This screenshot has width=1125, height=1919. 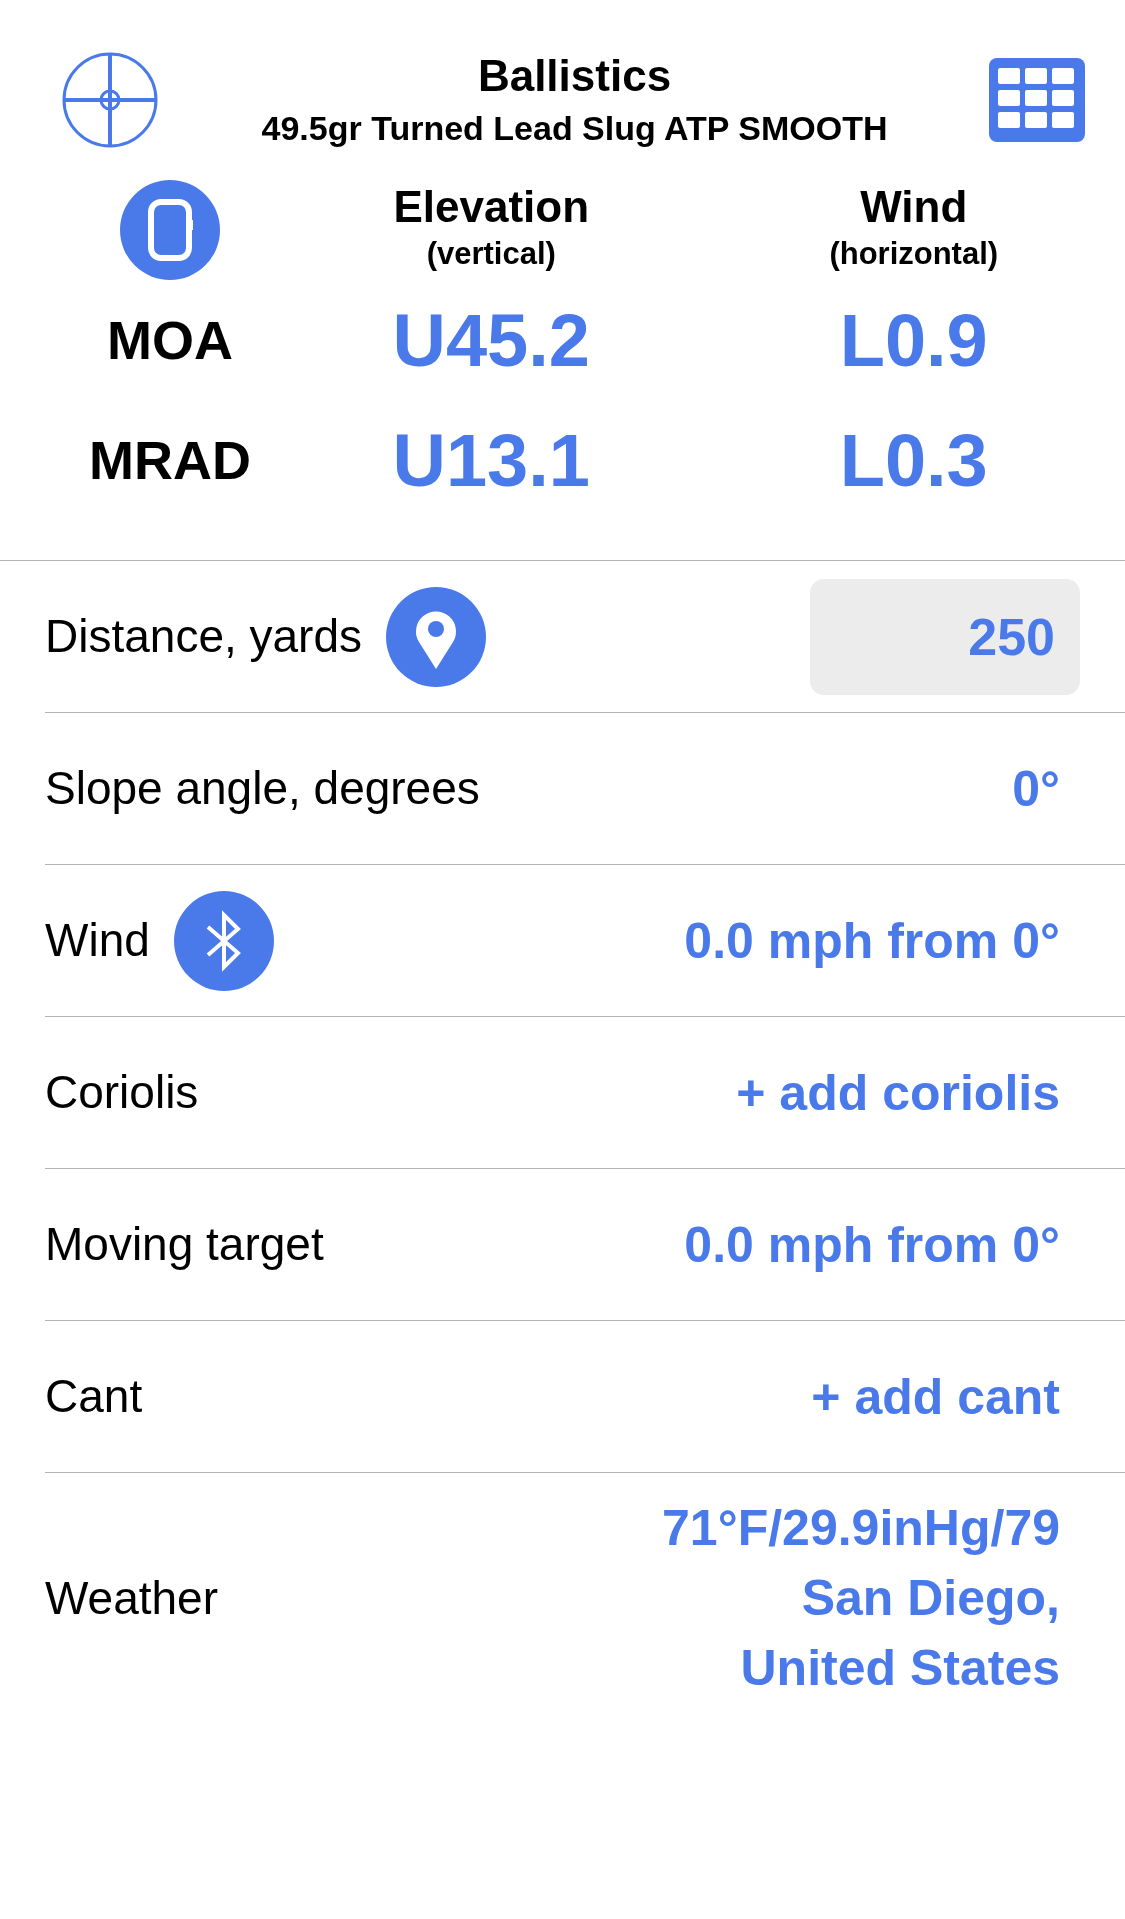 I want to click on column-title: Elevation, so click(x=491, y=206).